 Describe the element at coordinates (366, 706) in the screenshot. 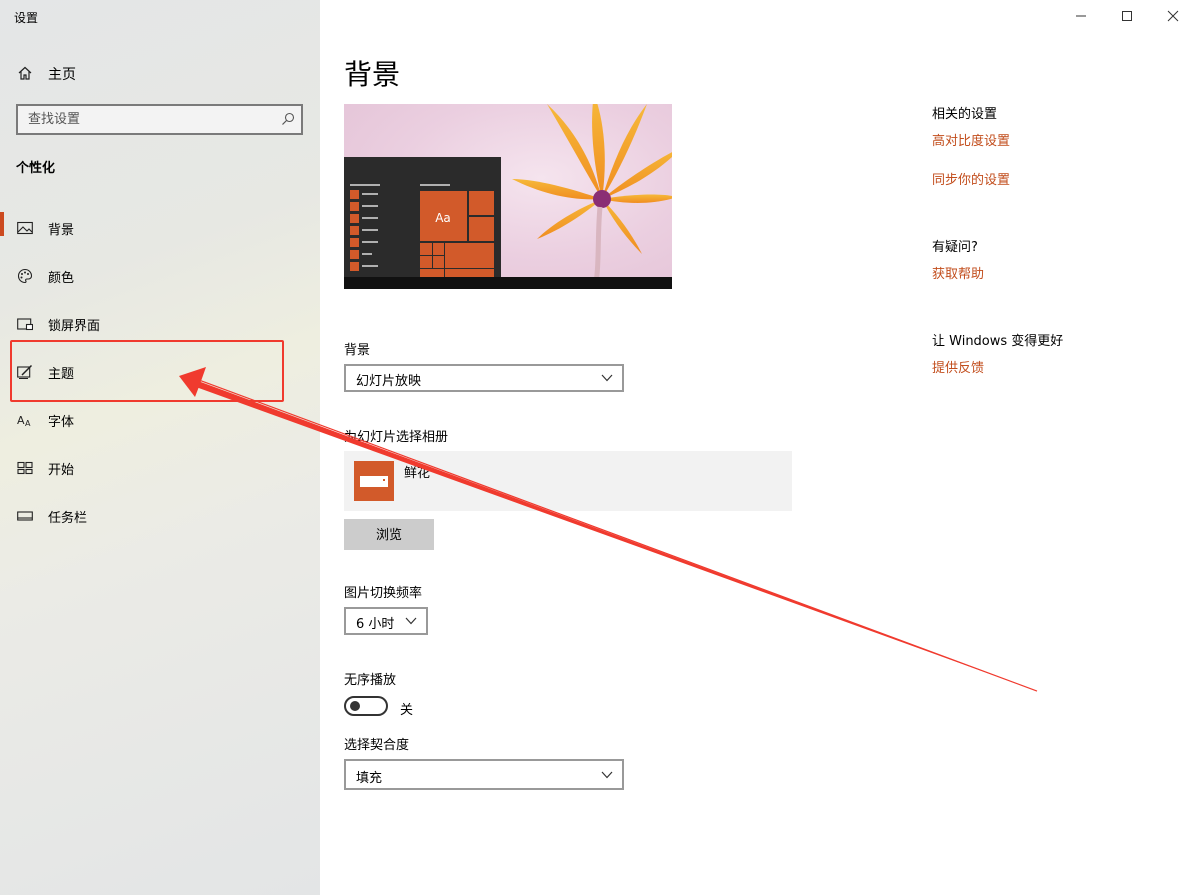

I see `shuffle-toggle` at that location.